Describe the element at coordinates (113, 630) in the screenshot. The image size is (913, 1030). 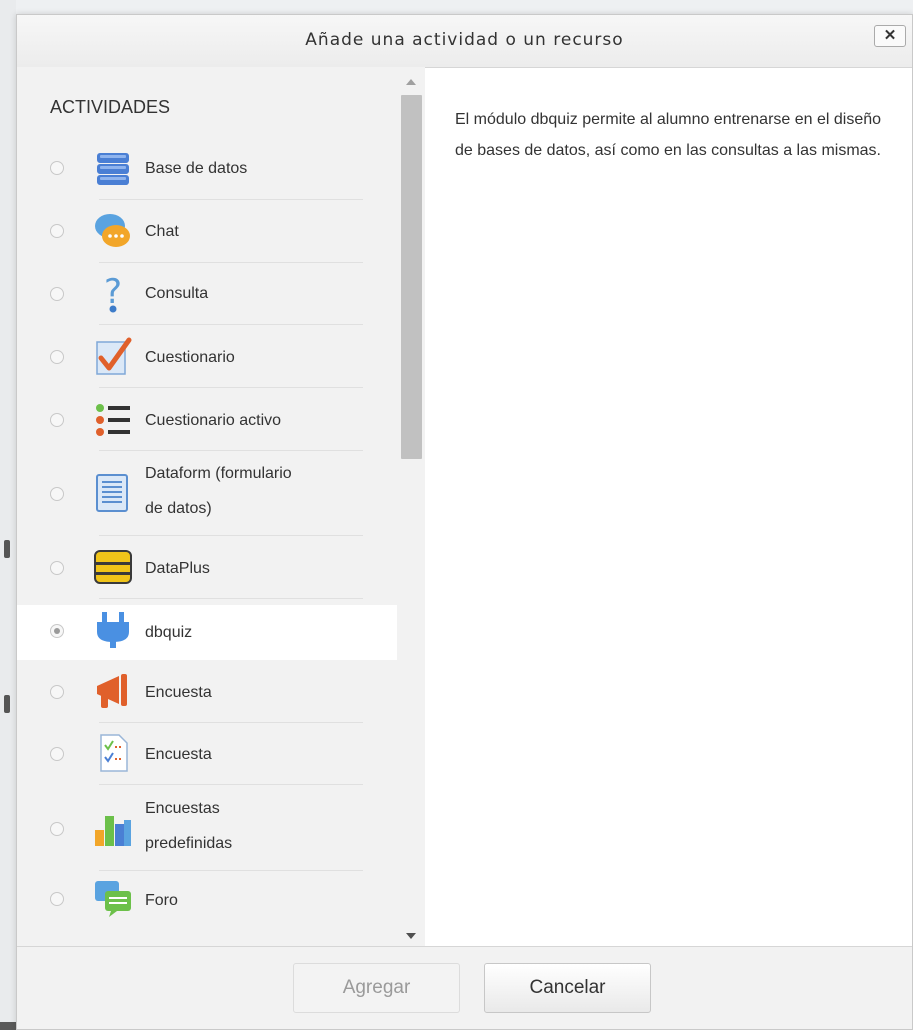
I see `plug-icon` at that location.